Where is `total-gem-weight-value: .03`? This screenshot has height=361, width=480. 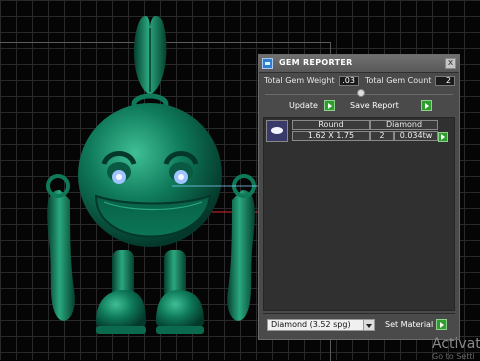
total-gem-weight-value: .03 is located at coordinates (349, 81).